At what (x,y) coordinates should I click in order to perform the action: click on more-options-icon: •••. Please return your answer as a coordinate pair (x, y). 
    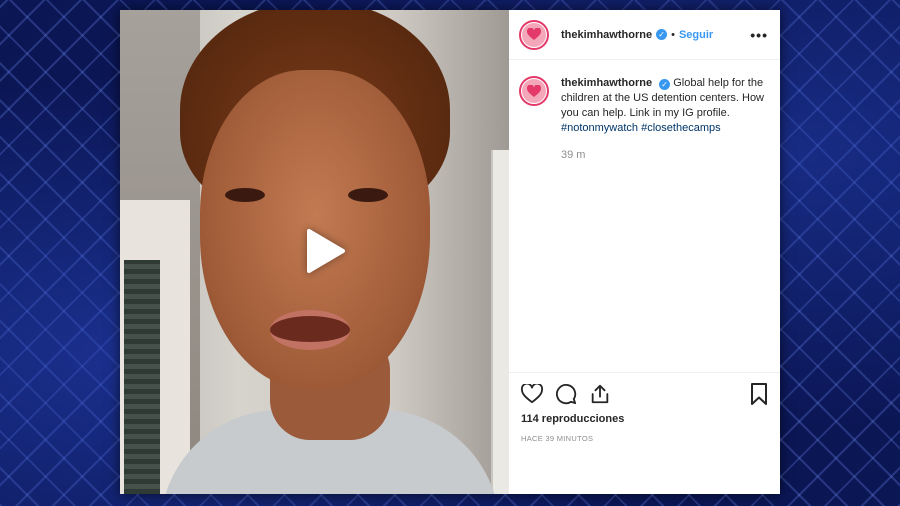
    Looking at the image, I should click on (759, 35).